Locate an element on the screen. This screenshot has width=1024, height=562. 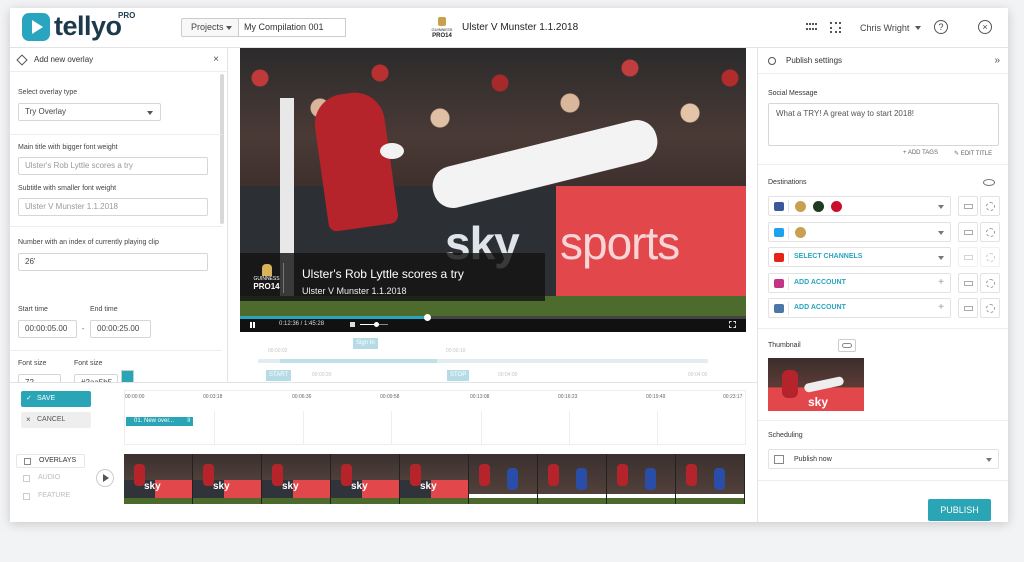
add-tags-link: + ADD TAGS is located at coordinates (920, 153).